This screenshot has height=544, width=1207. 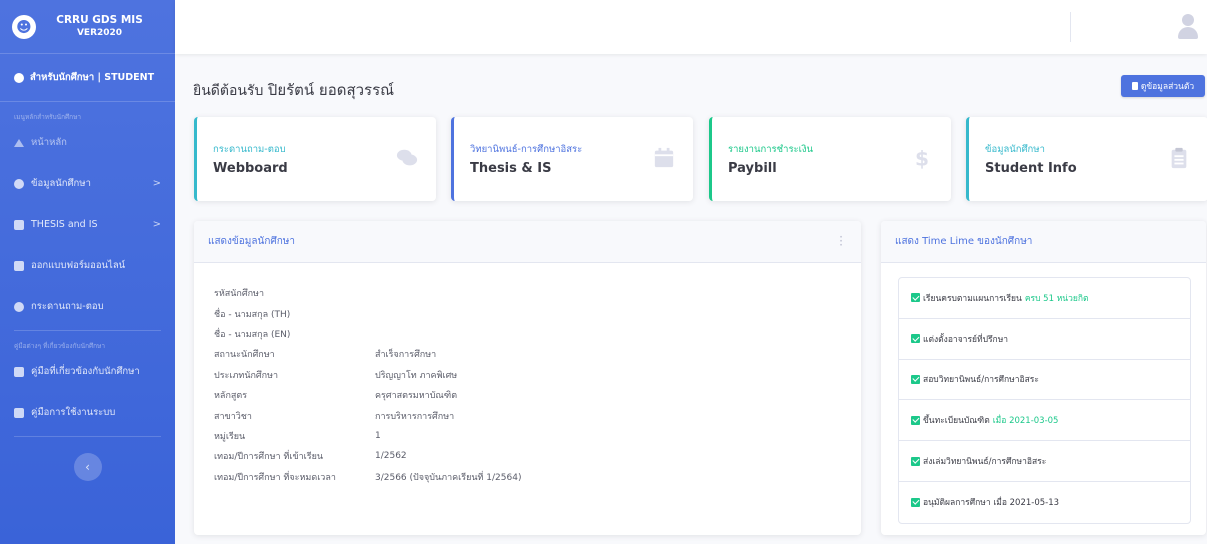 What do you see at coordinates (527, 242) in the screenshot?
I see `panel-header: แสดงข้อมูลนักศึกษา · · ·` at bounding box center [527, 242].